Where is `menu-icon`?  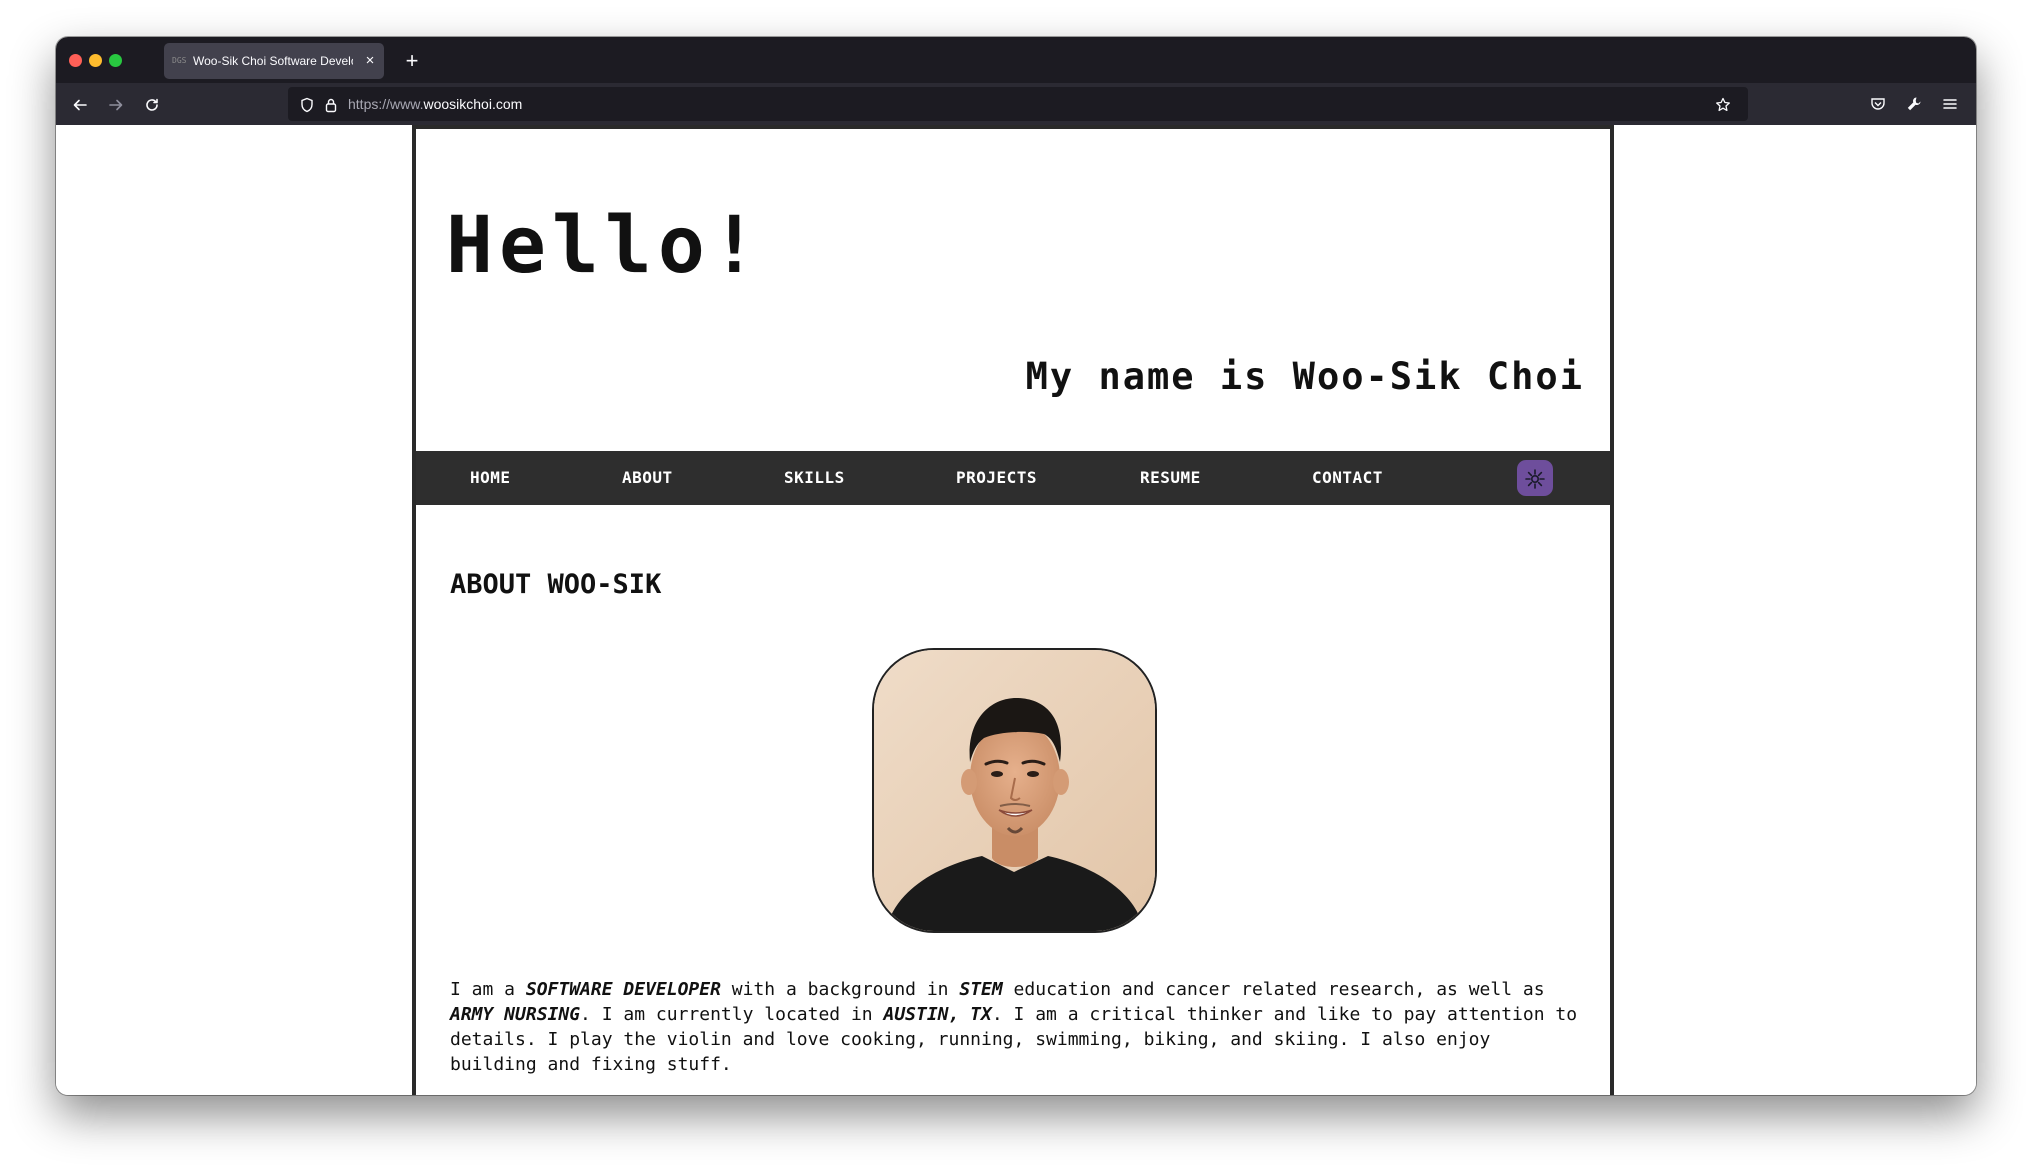 menu-icon is located at coordinates (1950, 104).